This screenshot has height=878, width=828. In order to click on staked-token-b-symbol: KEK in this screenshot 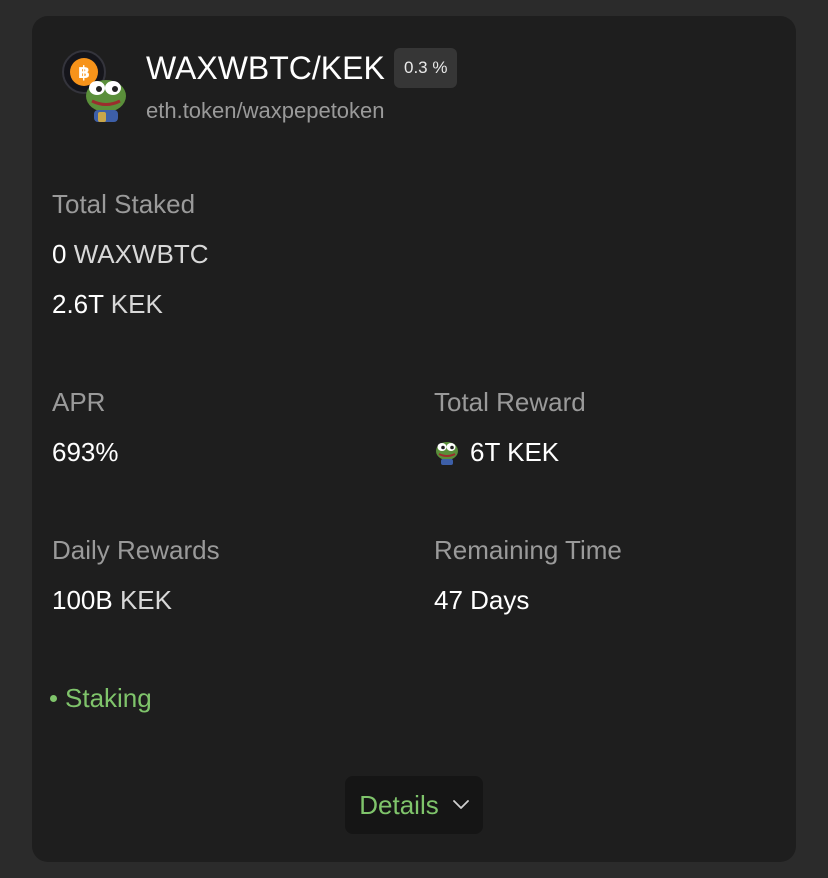, I will do `click(136, 304)`.